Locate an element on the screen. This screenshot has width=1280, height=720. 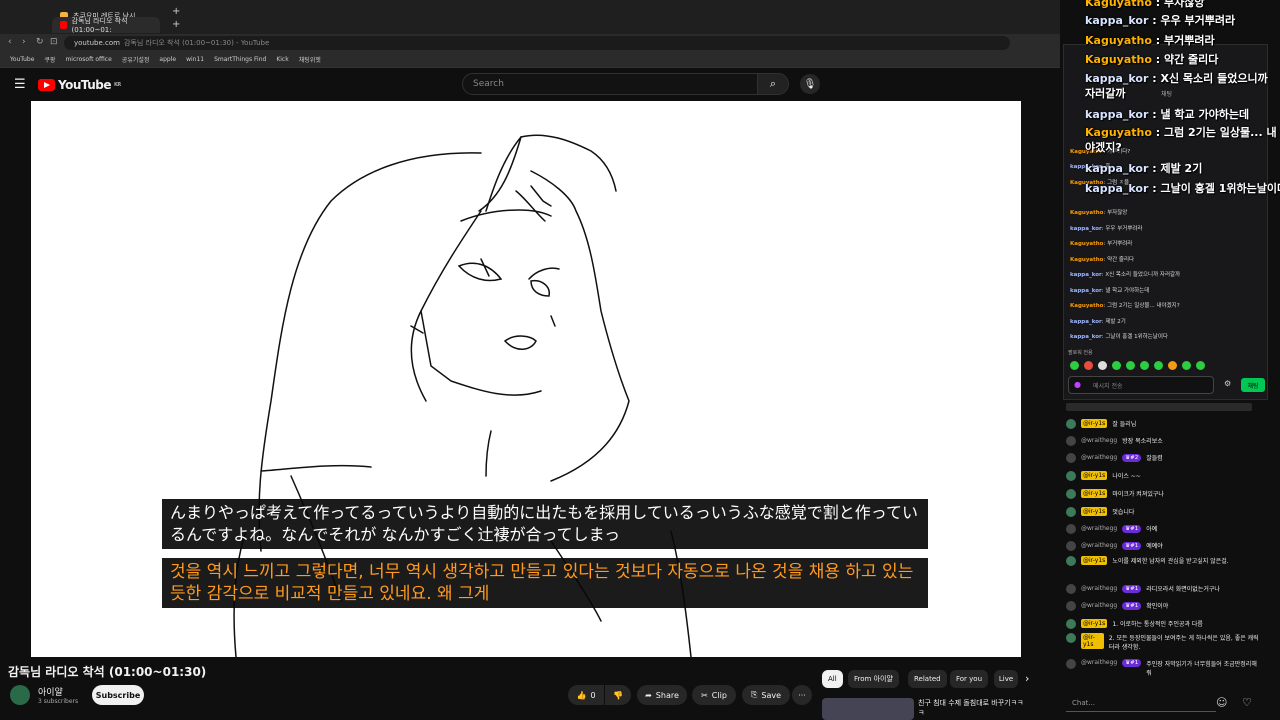
bookmark-router: 공유기설정 is located at coordinates (136, 59).